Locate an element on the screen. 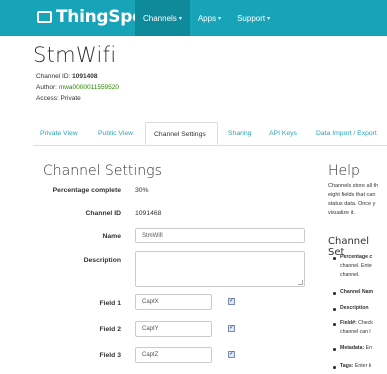 The height and width of the screenshot is (374, 387). percent-complete-label: Percentage complete is located at coordinates (86, 190).